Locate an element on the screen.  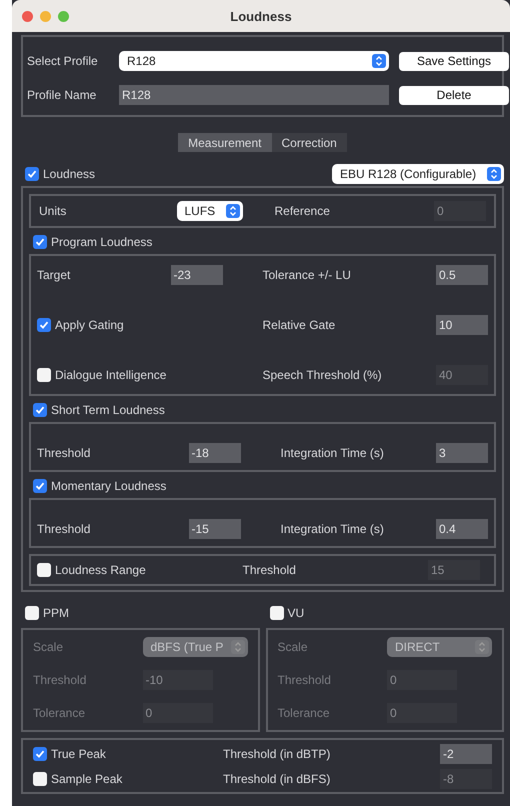
window-title: Loudness is located at coordinates (261, 16).